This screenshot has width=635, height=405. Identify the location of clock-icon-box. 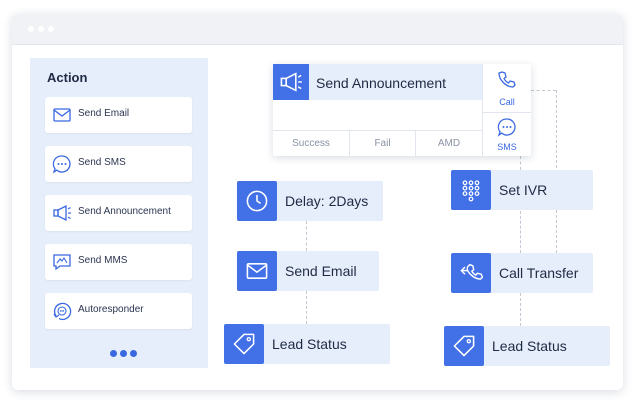
(257, 201).